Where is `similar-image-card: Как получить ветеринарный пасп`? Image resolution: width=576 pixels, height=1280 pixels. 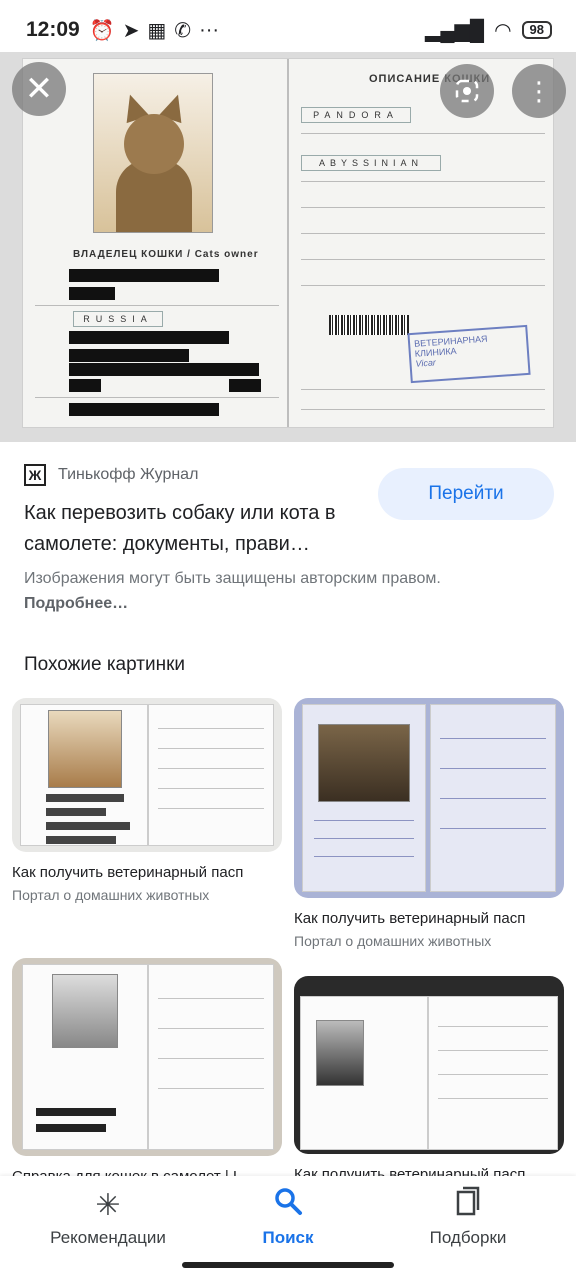
similar-image-card: Как получить ветеринарный пасп is located at coordinates (429, 1079).